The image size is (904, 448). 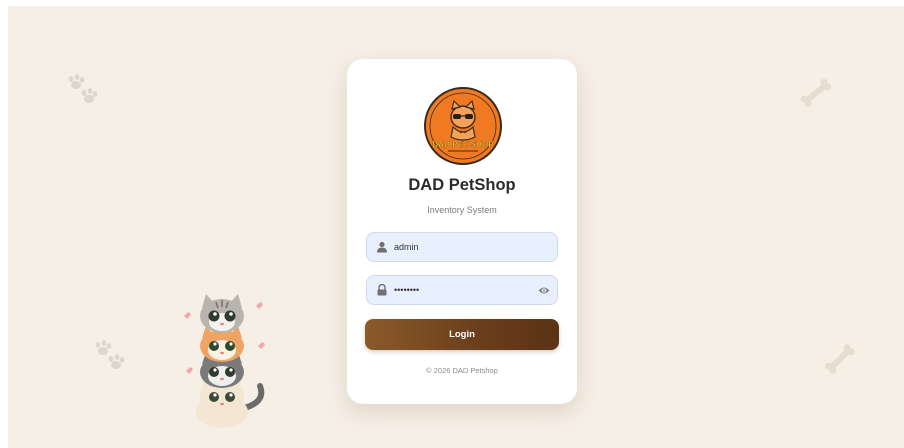 I want to click on username-input, so click(x=464, y=247).